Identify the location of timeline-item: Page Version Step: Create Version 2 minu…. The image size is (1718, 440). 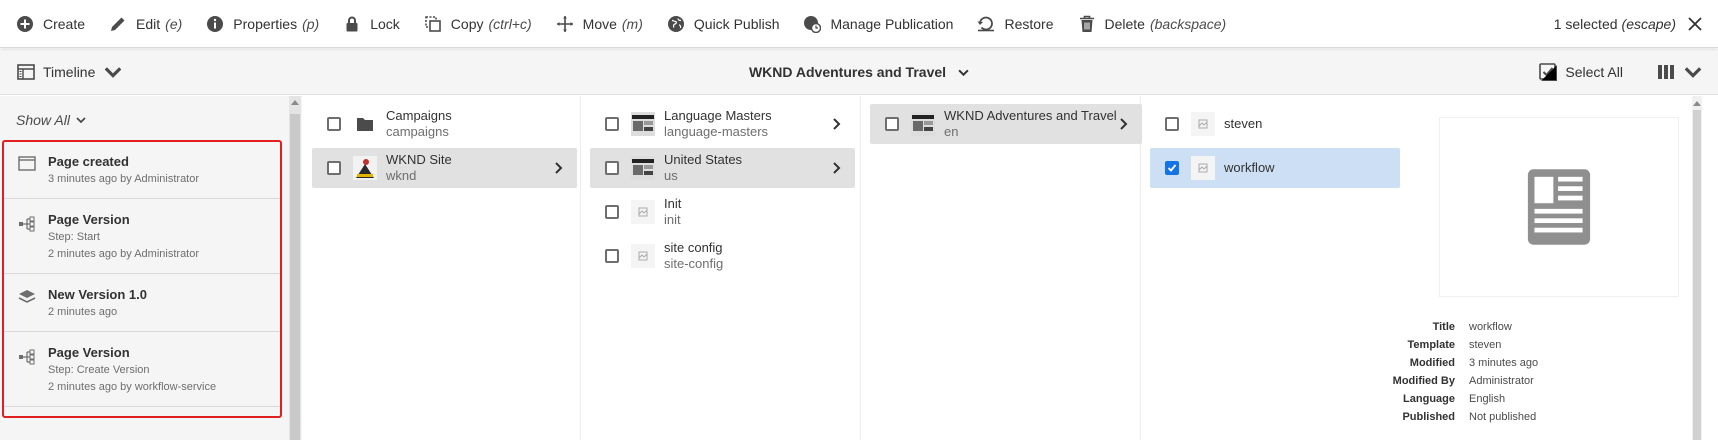
(142, 369).